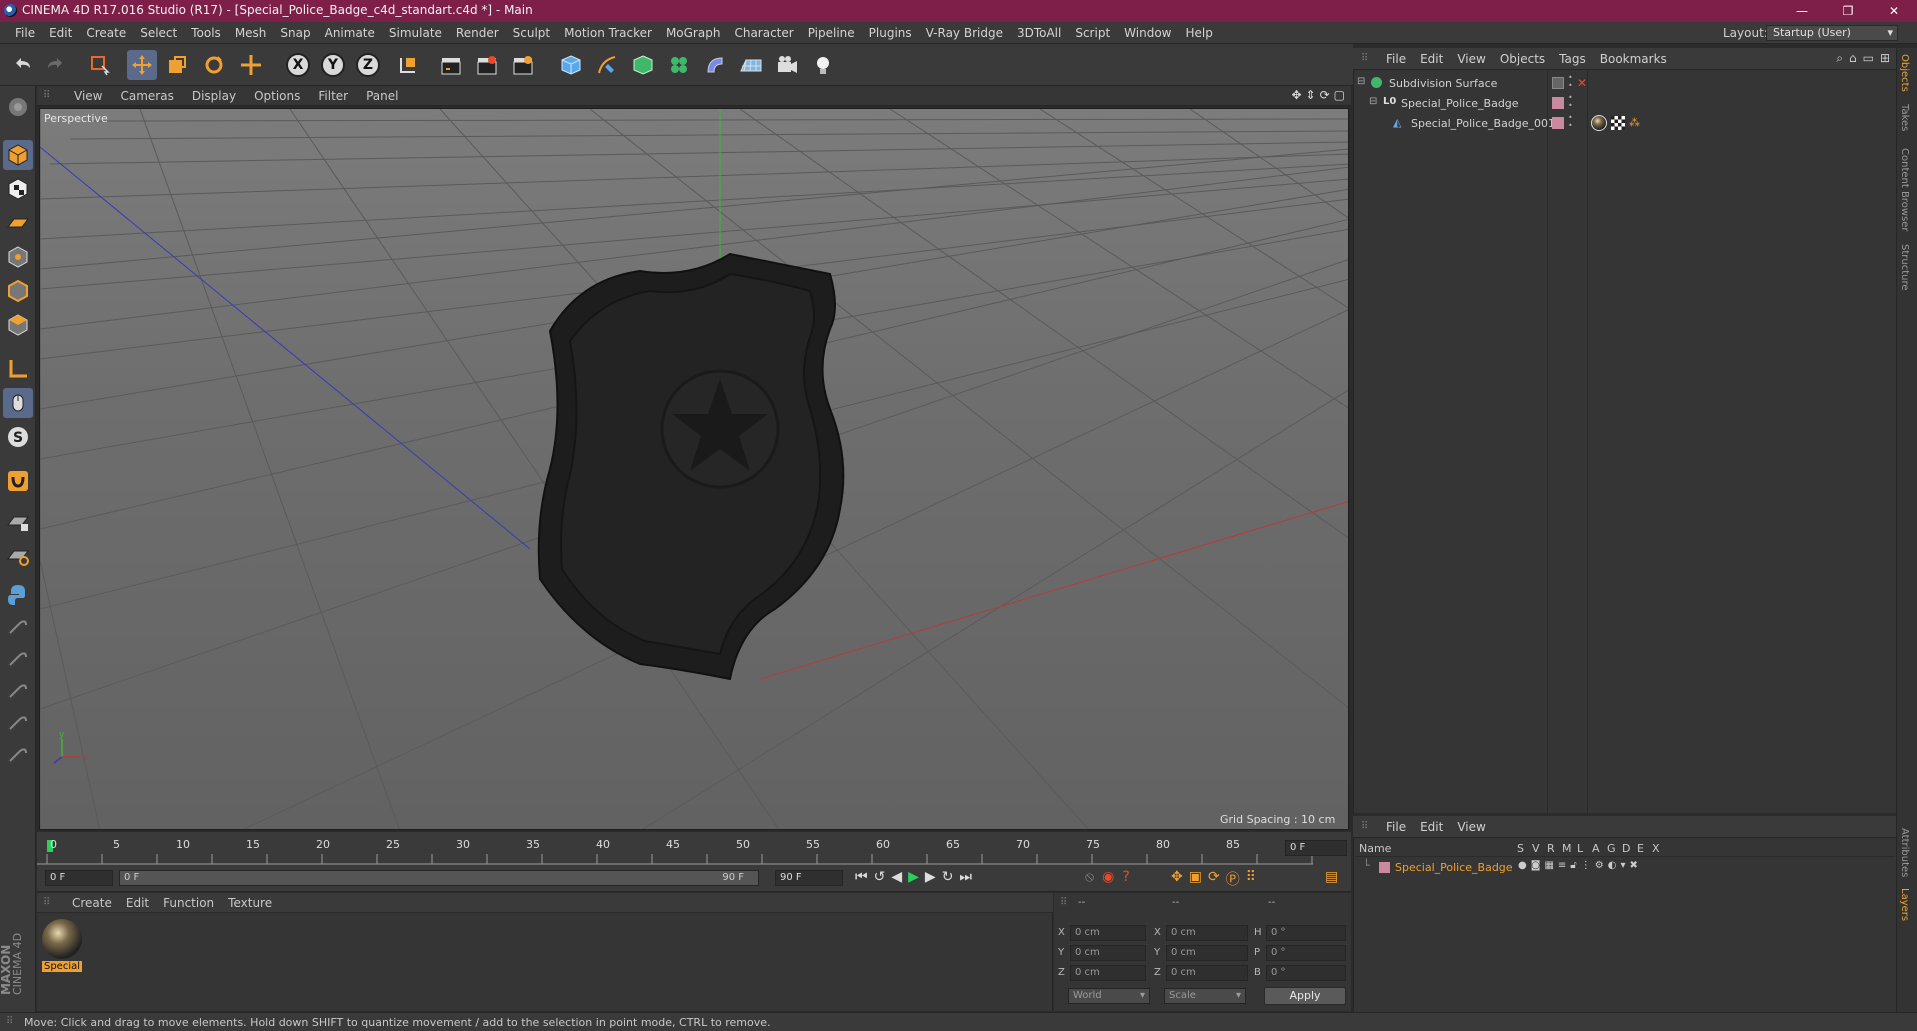  Describe the element at coordinates (1147, 33) in the screenshot. I see `menu-window: Window` at that location.